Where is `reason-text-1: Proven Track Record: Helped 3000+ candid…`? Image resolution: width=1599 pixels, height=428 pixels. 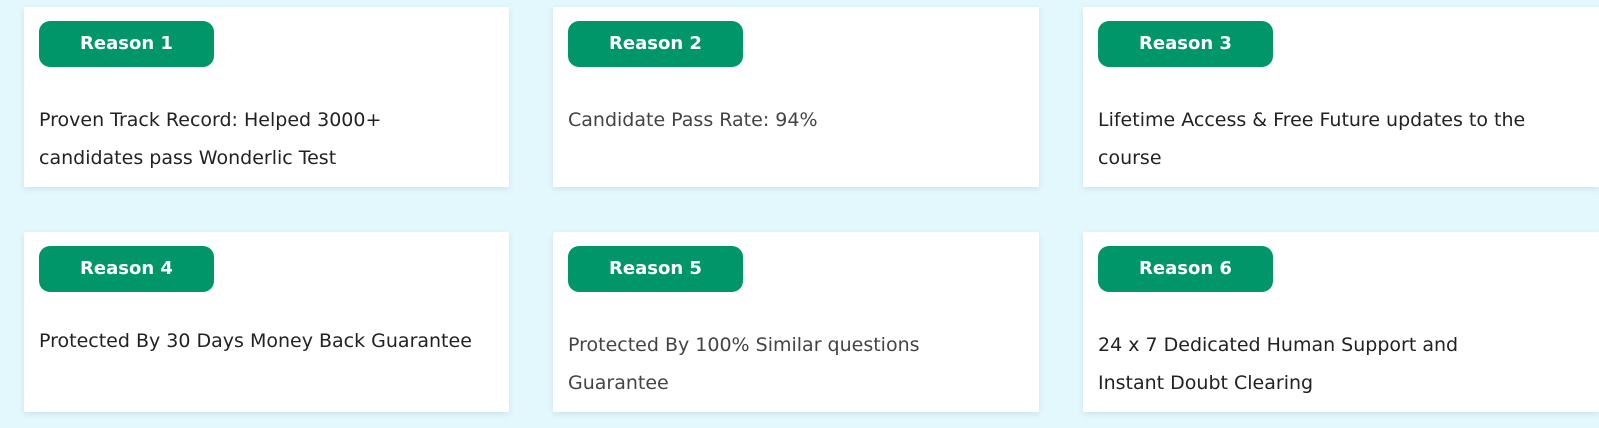
reason-text-1: Proven Track Record: Helped 3000+ candid… is located at coordinates (210, 139).